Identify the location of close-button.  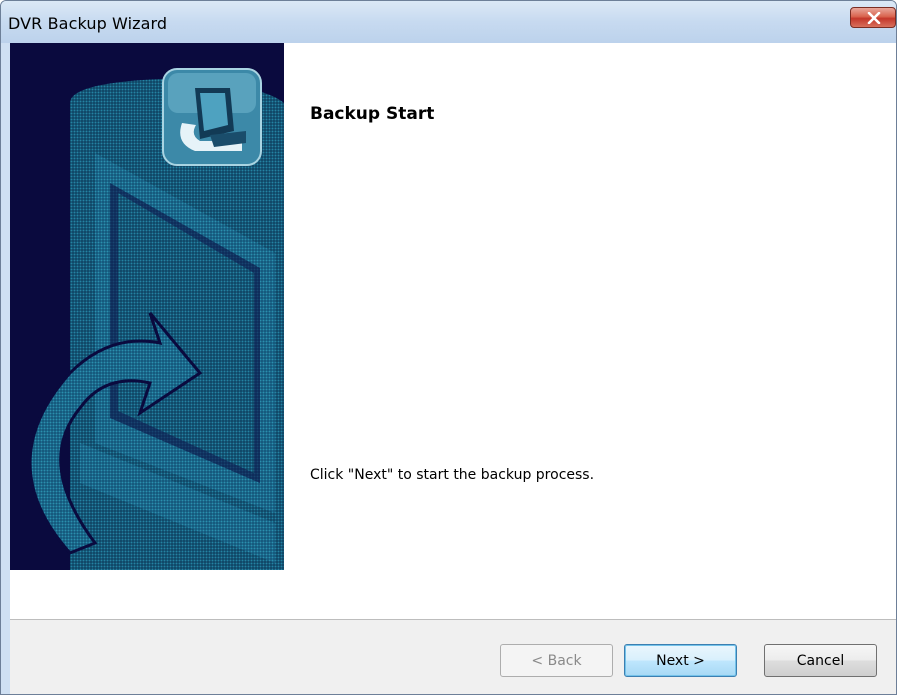
(873, 17).